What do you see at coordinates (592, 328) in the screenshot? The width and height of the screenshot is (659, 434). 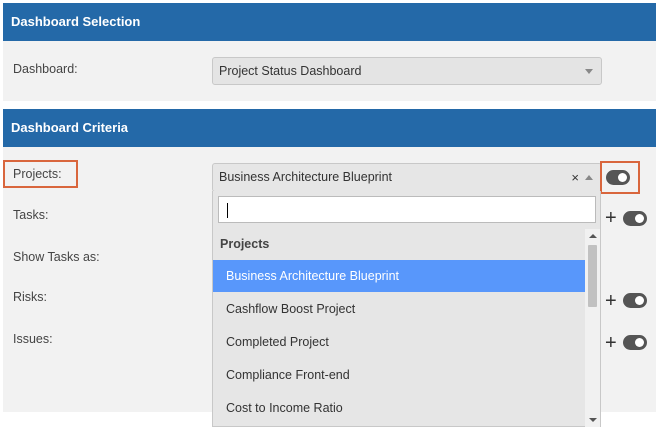 I see `dropdown-scrollbar` at bounding box center [592, 328].